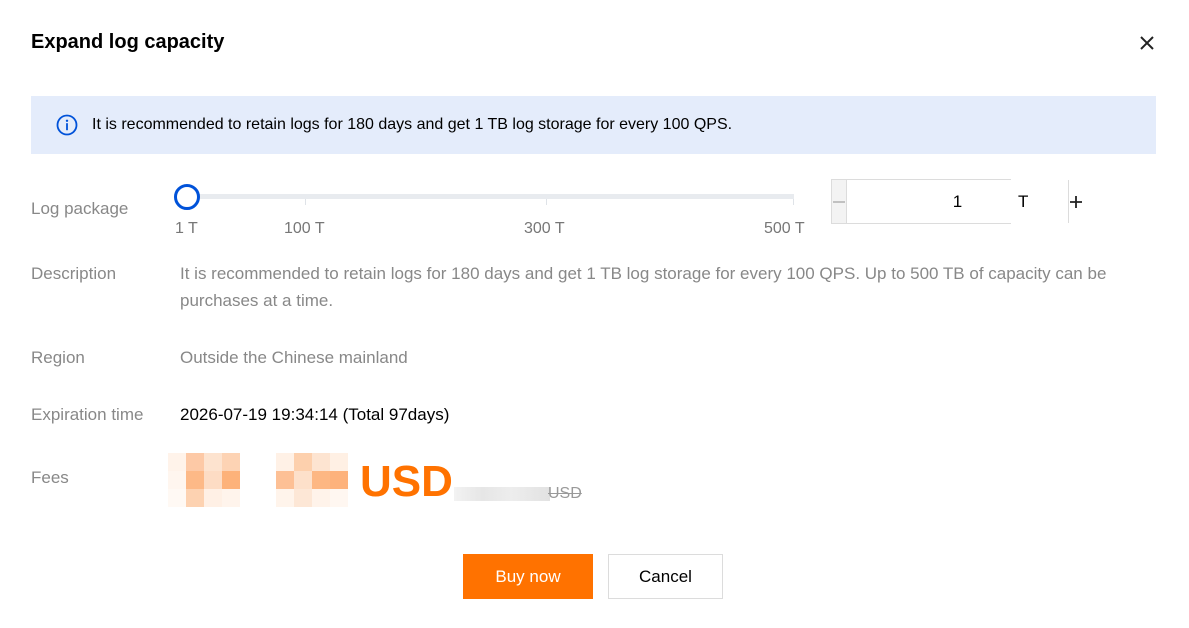 This screenshot has width=1189, height=628. I want to click on decrement-button, so click(839, 201).